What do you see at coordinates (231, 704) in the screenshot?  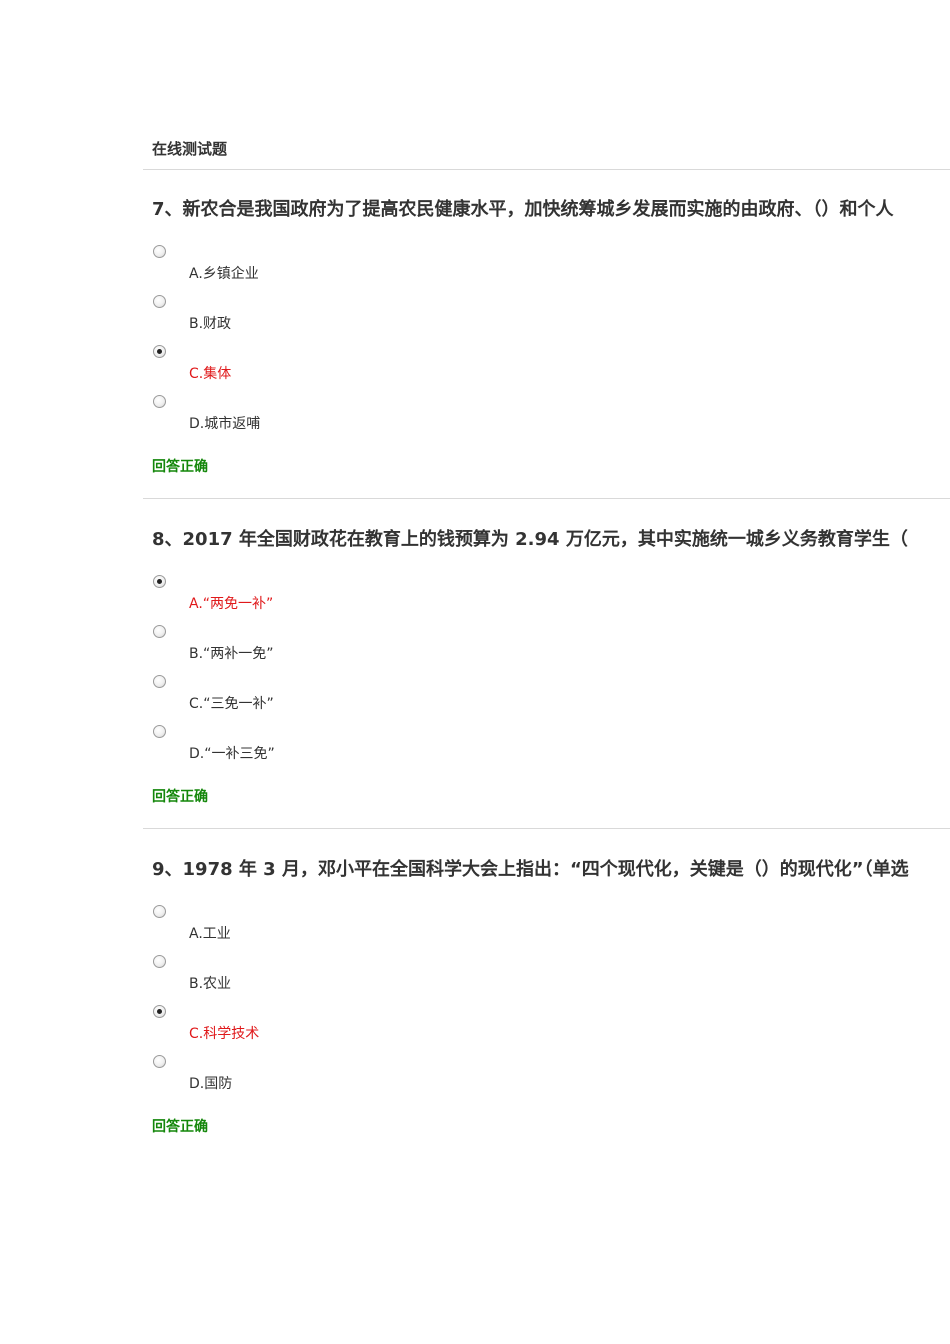 I see `option-c-label: C.“三免一补”` at bounding box center [231, 704].